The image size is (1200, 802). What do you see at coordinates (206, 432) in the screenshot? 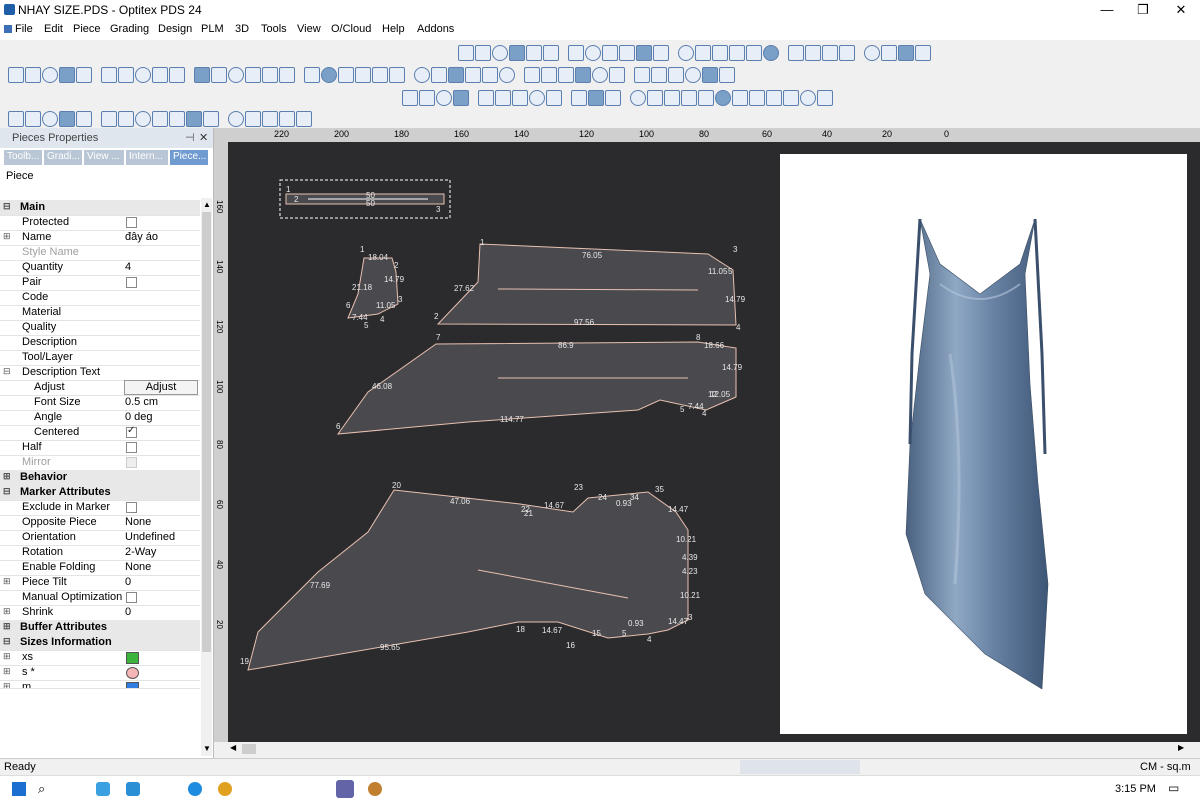
I see `scroll-thumb` at bounding box center [206, 432].